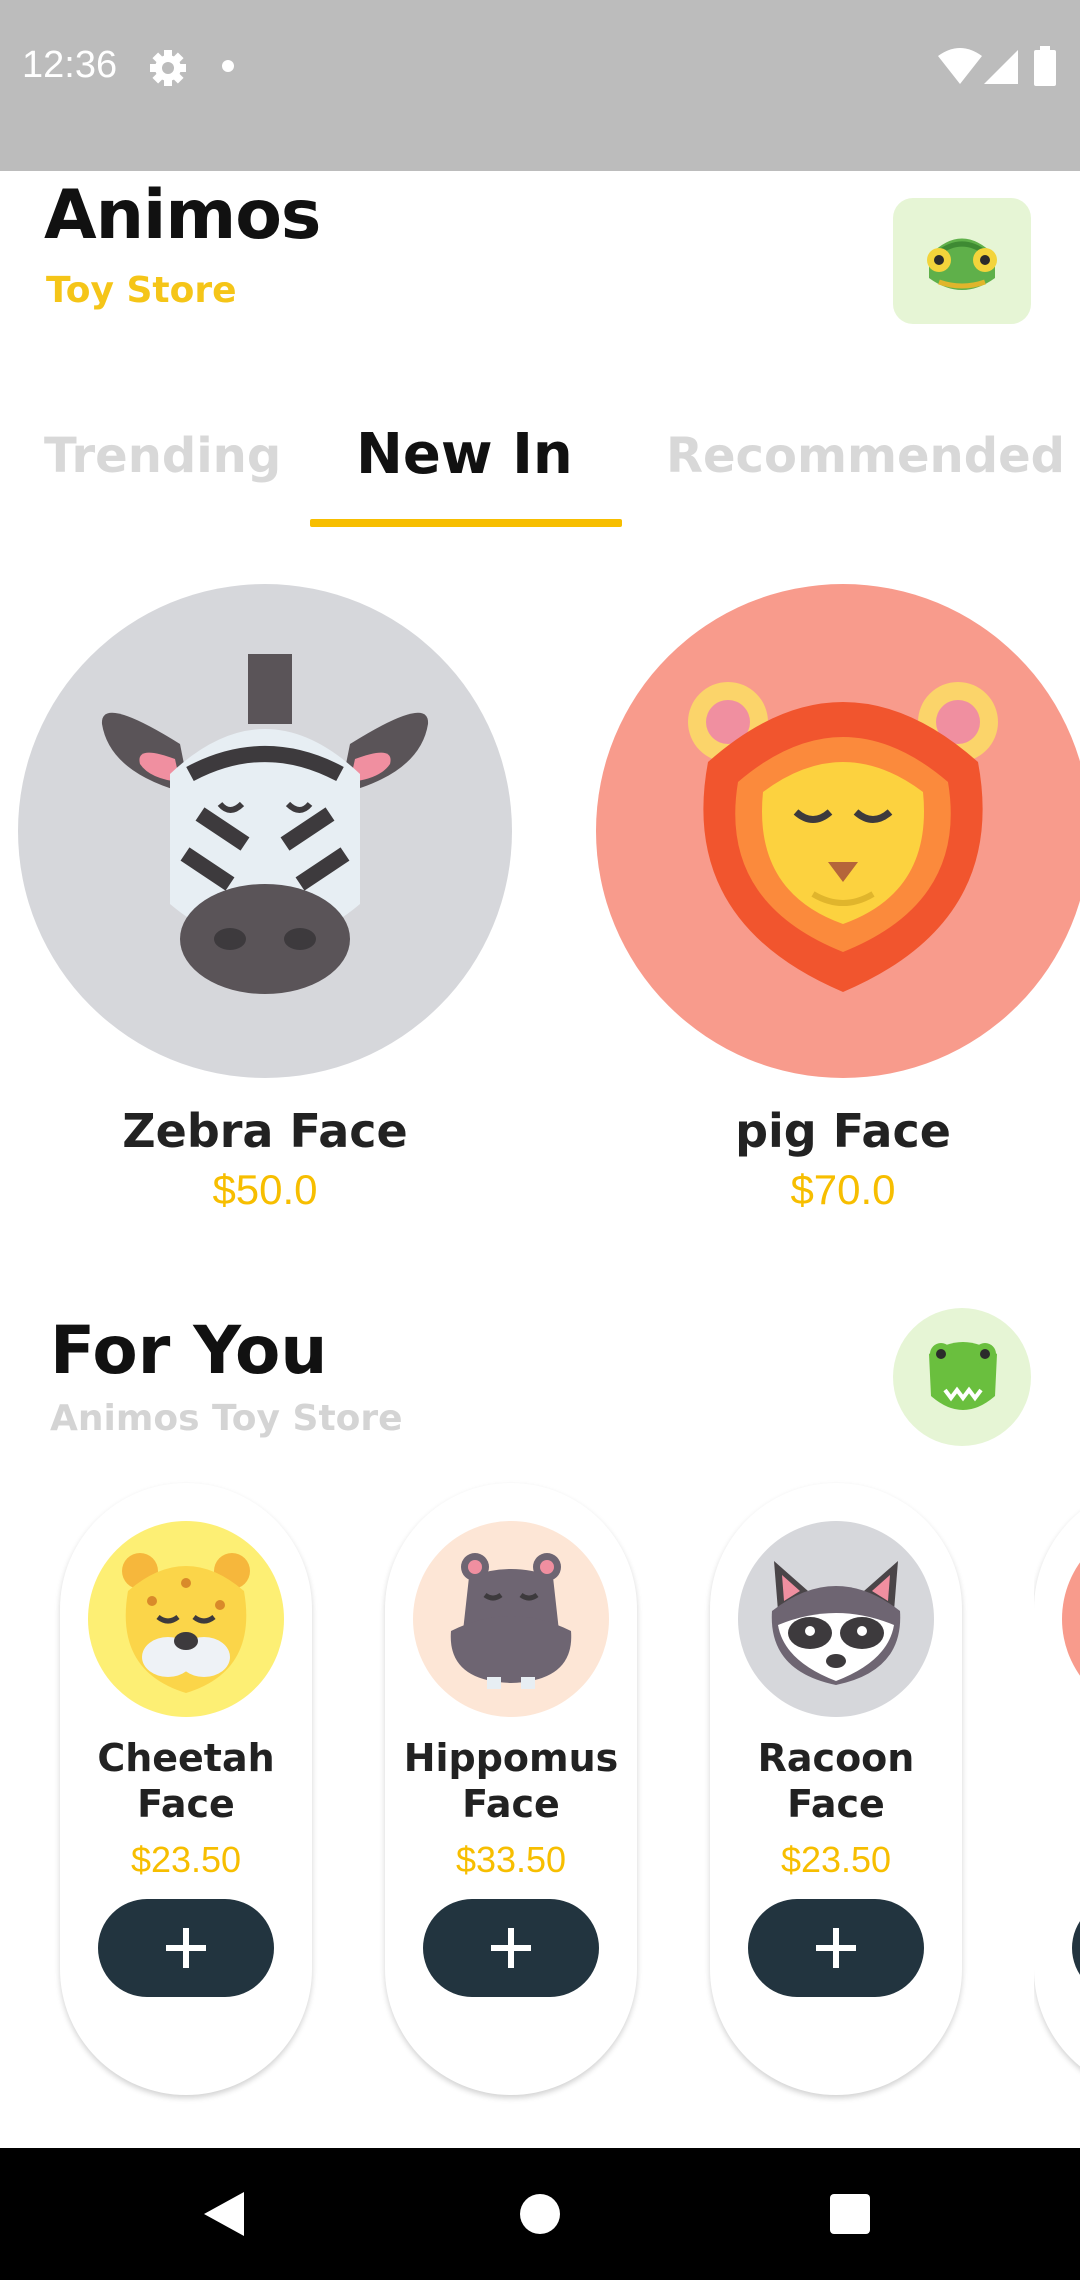  Describe the element at coordinates (511, 1859) in the screenshot. I see `product-price: $33.50` at that location.